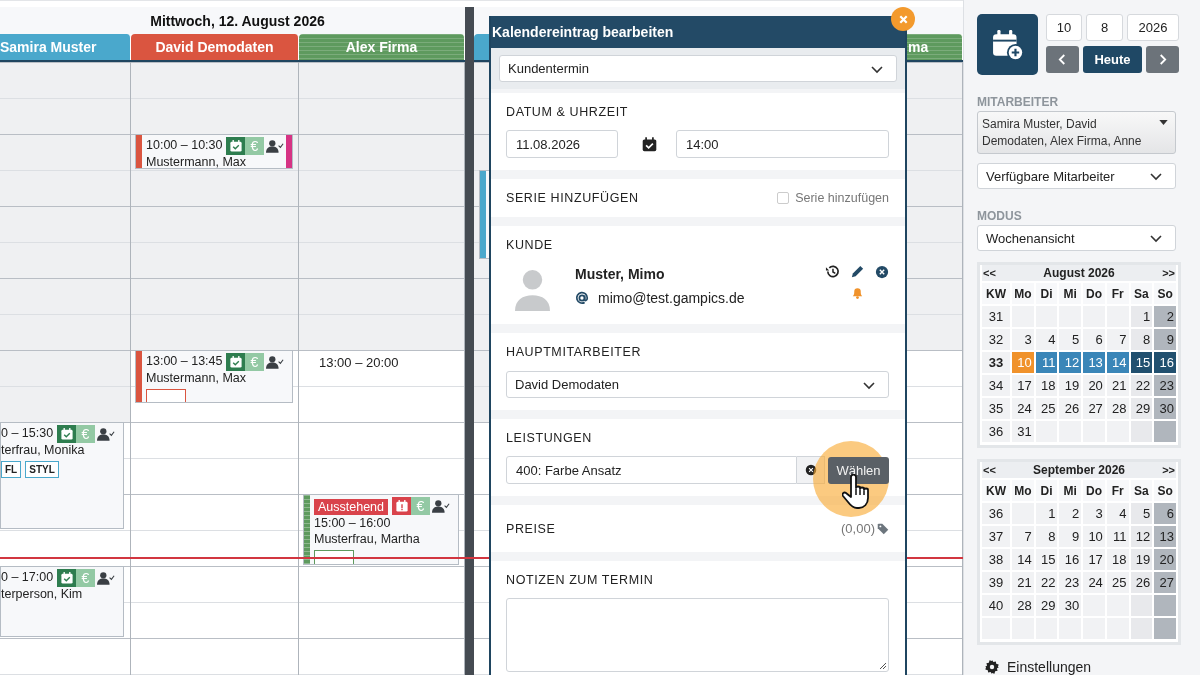  Describe the element at coordinates (1104, 27) in the screenshot. I see `date-part-field: 8` at that location.